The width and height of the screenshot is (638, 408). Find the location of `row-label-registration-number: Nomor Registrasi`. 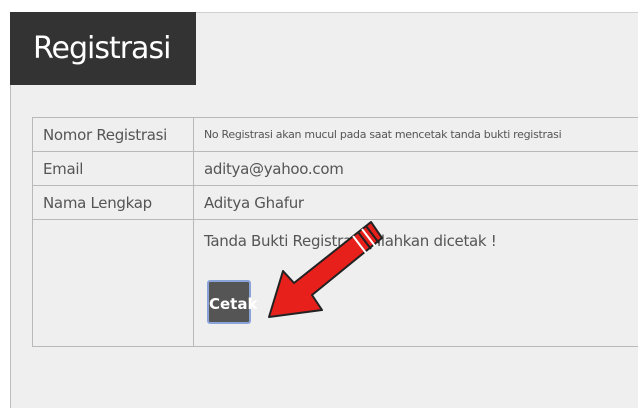

row-label-registration-number: Nomor Registrasi is located at coordinates (113, 134).